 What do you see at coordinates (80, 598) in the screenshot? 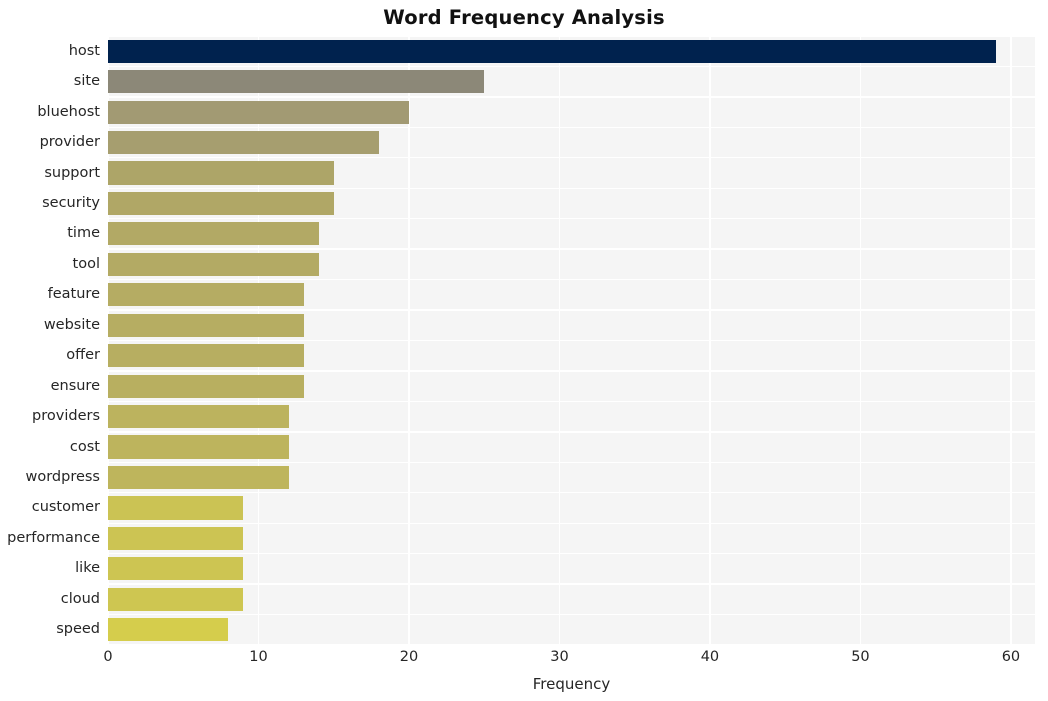
I see `y-tick-label-cloud: cloud` at bounding box center [80, 598].